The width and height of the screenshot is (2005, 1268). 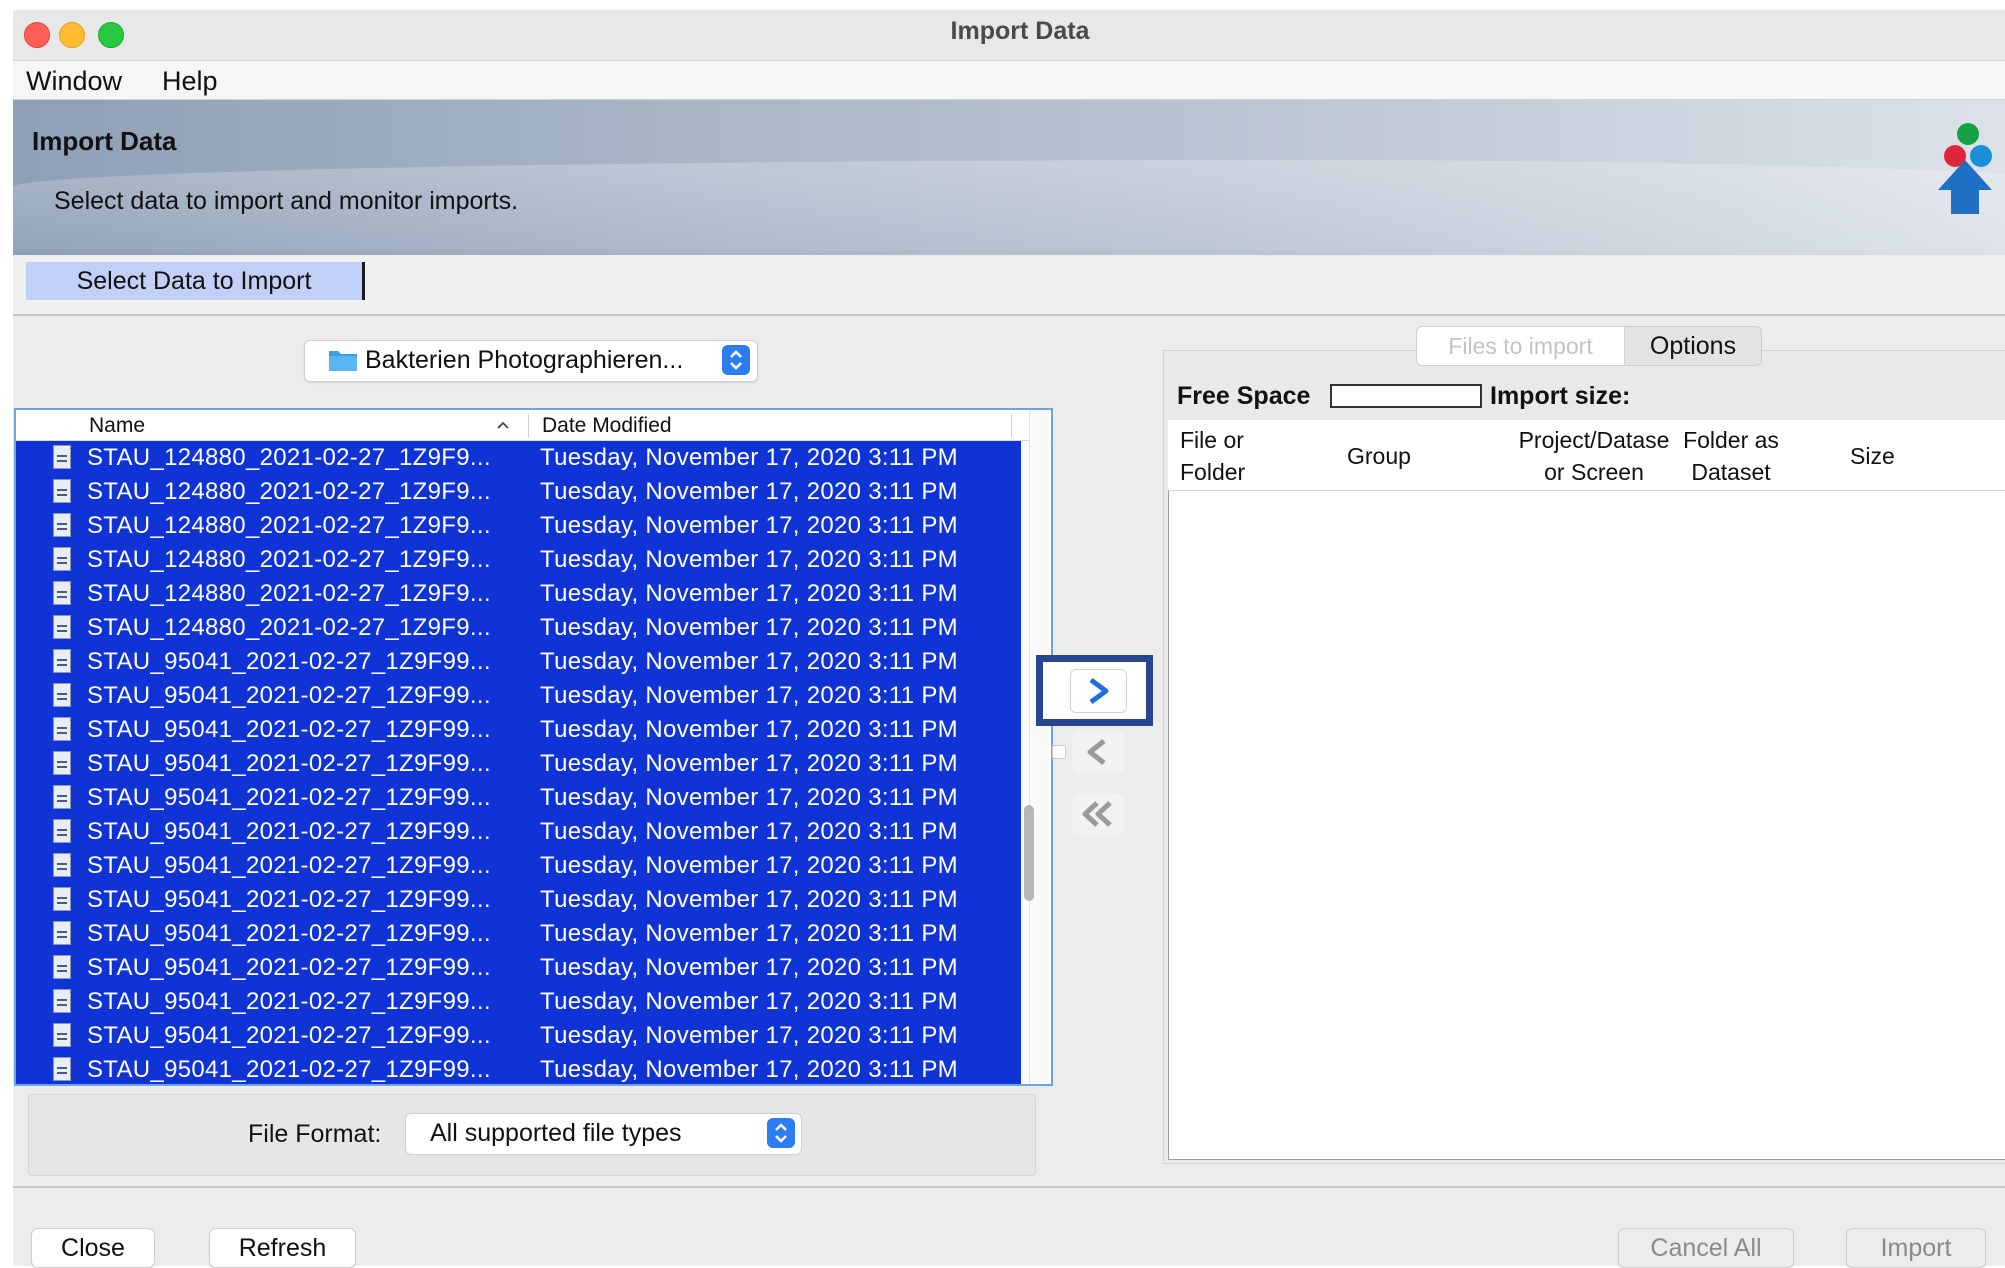 I want to click on chevron-left-icon, so click(x=1096, y=752).